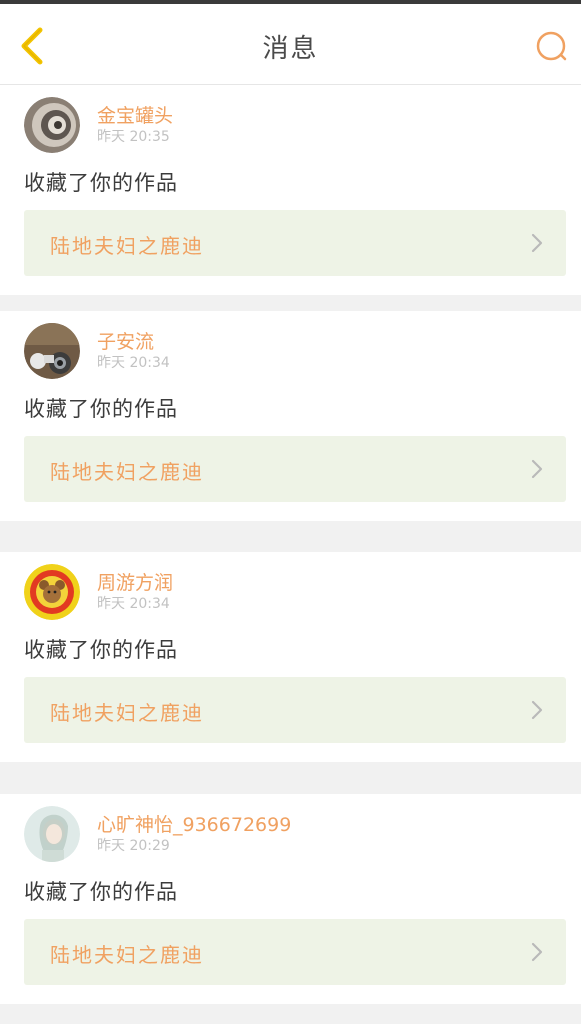  Describe the element at coordinates (133, 137) in the screenshot. I see `message-time: 昨天 20:35` at that location.